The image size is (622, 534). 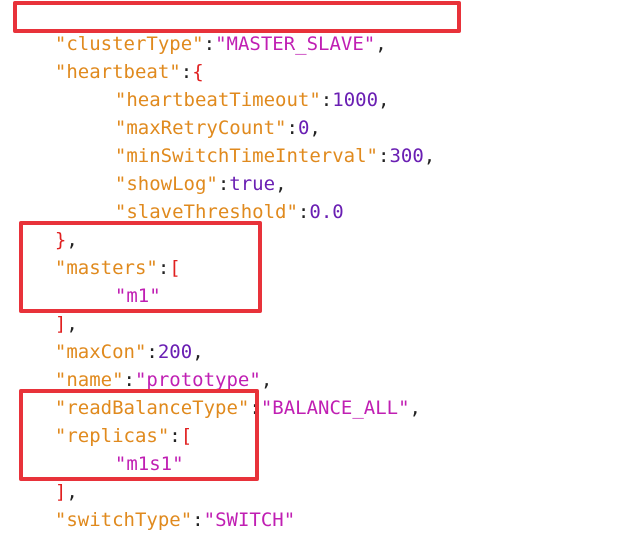 I want to click on json-number-value: 300, so click(x=406, y=156).